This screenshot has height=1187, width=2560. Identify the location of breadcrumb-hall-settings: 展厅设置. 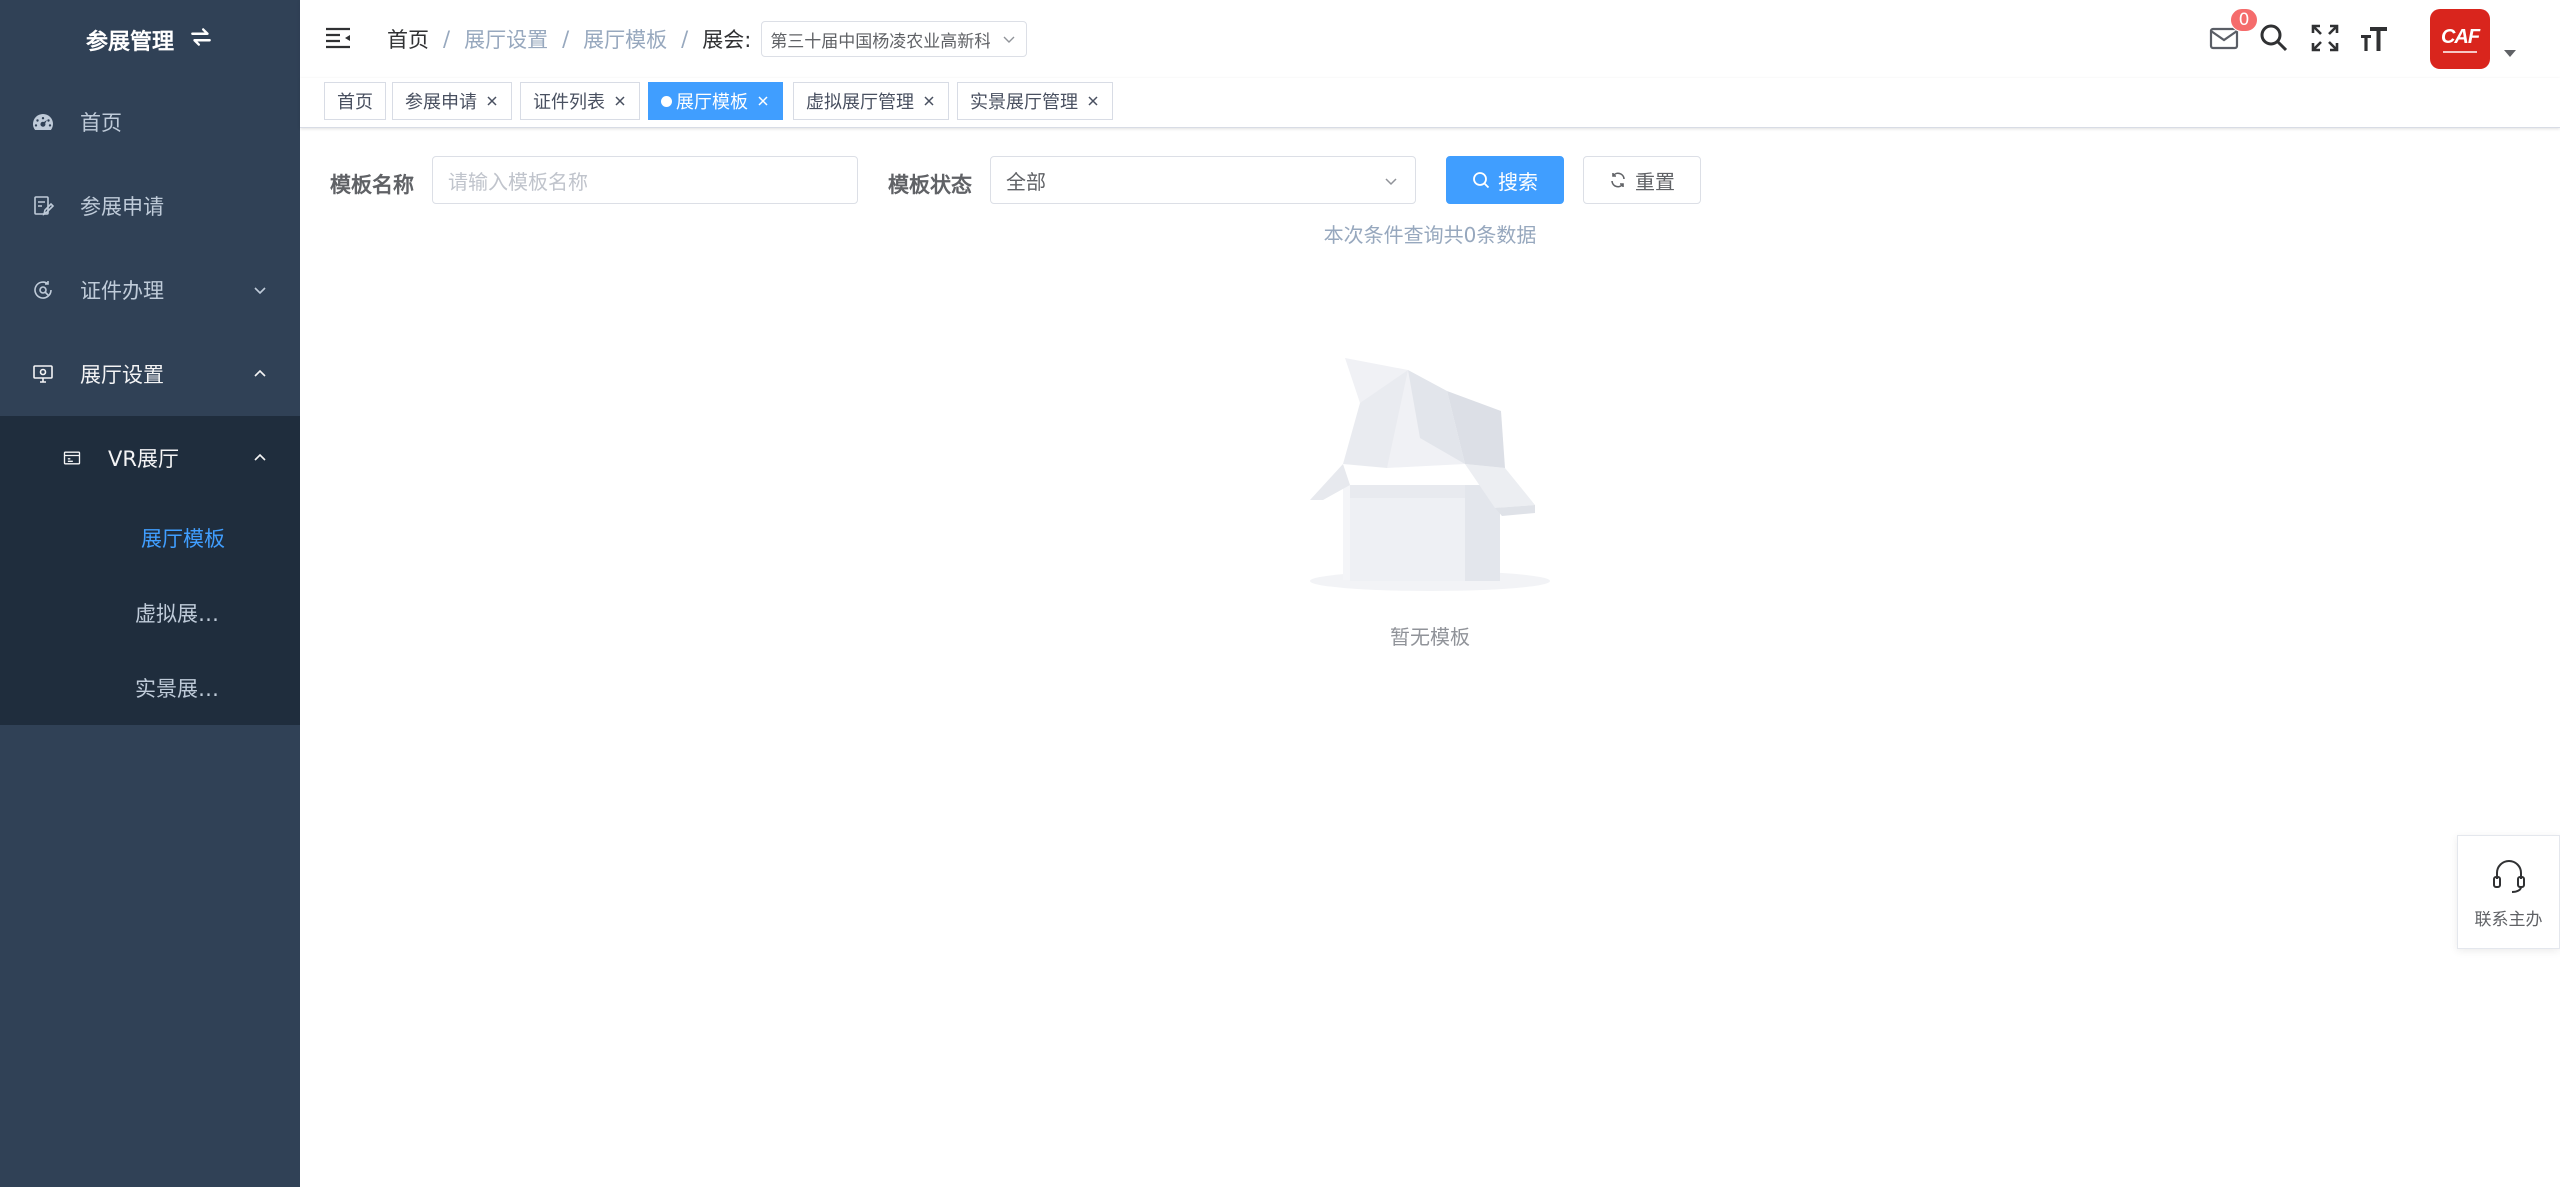
(506, 40).